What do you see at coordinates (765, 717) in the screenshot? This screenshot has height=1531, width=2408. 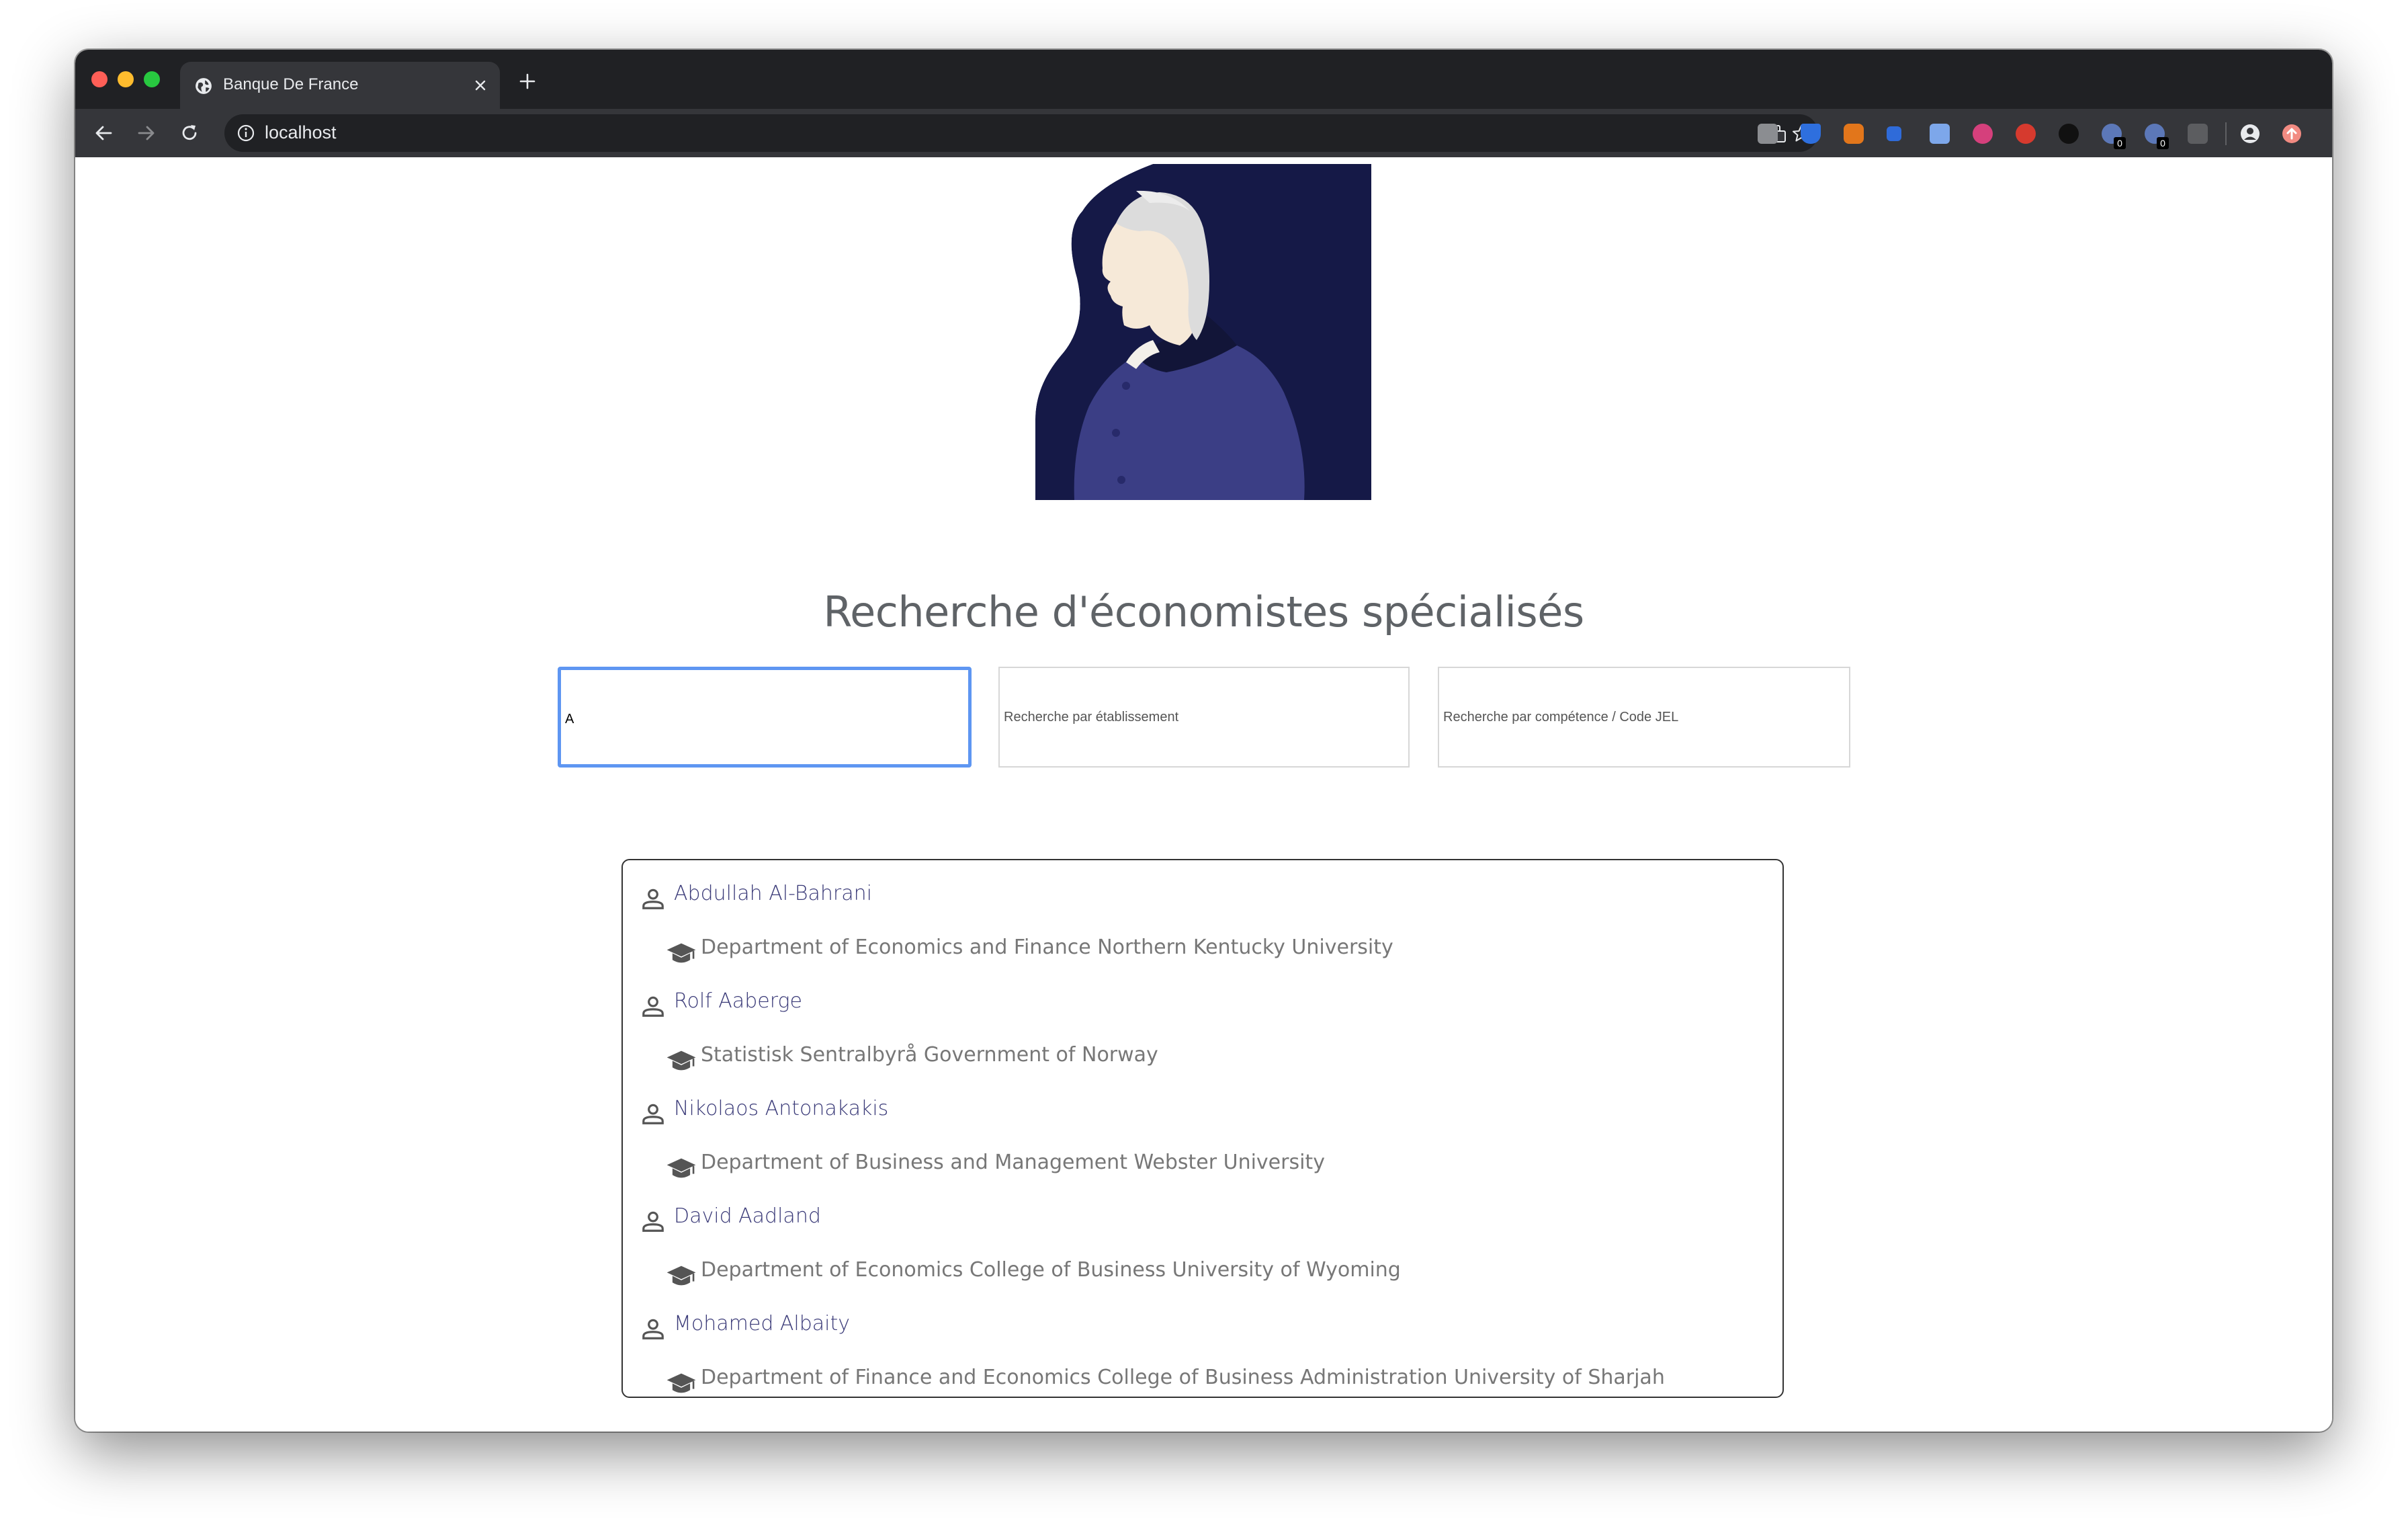 I see `name-search-input: A` at bounding box center [765, 717].